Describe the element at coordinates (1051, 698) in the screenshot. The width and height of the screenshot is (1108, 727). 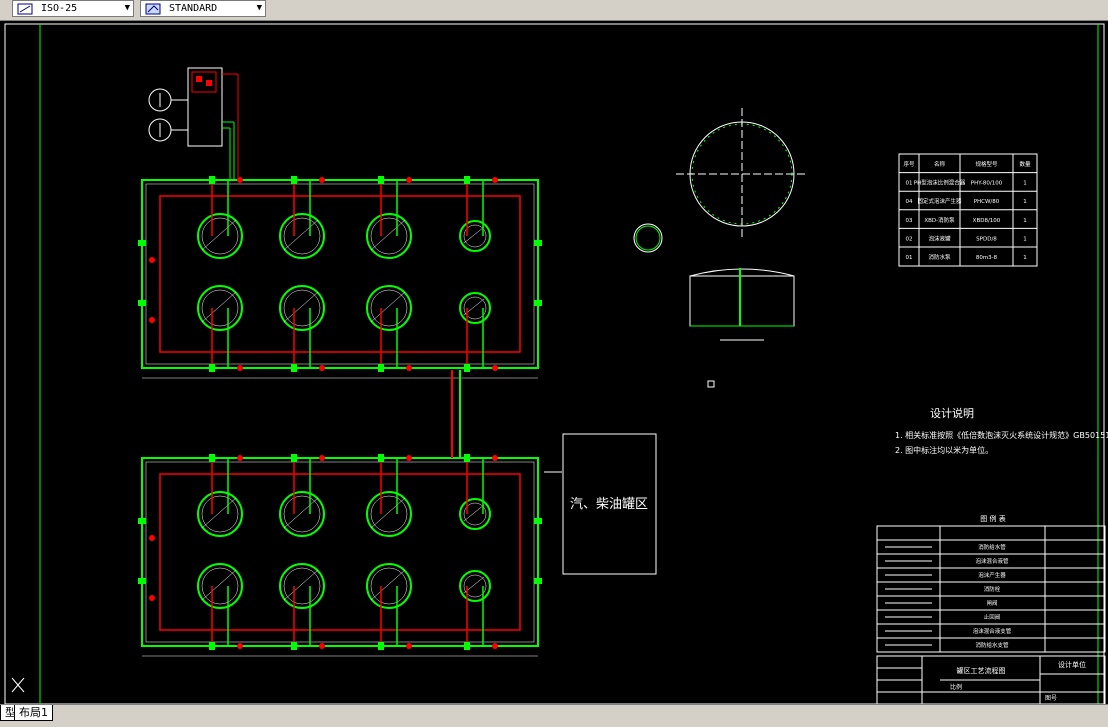
I see `sheet-label: 图号` at that location.